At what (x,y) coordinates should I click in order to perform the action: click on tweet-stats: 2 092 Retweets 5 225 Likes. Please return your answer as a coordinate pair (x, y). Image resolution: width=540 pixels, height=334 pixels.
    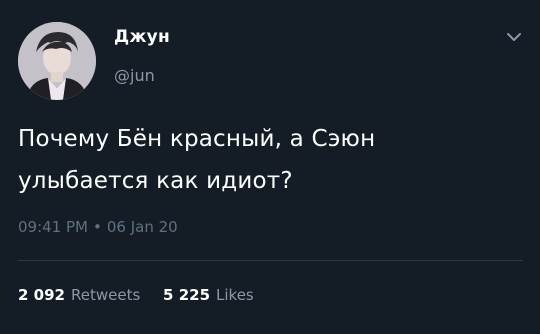
    Looking at the image, I should click on (145, 295).